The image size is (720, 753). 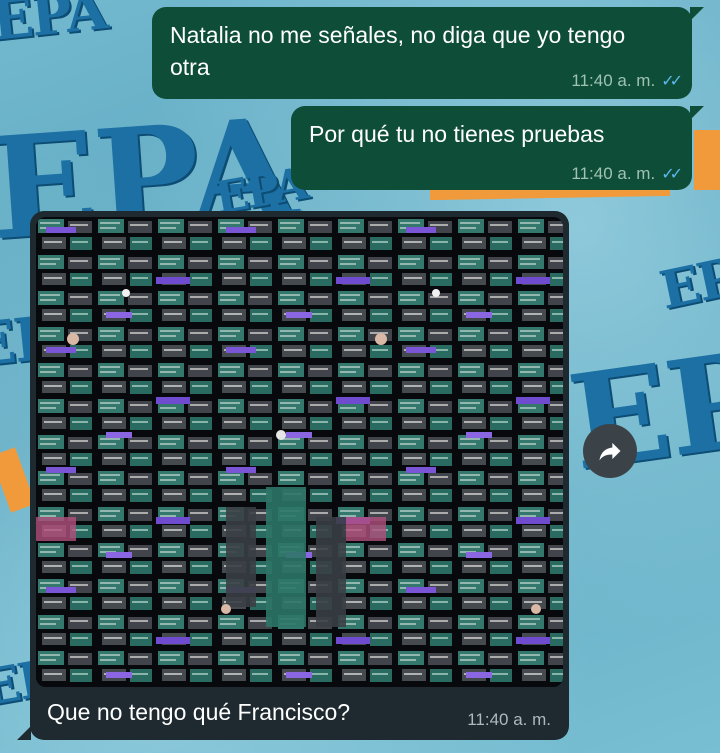 What do you see at coordinates (199, 712) in the screenshot?
I see `image-caption: Que no tengo qué Francisco?` at bounding box center [199, 712].